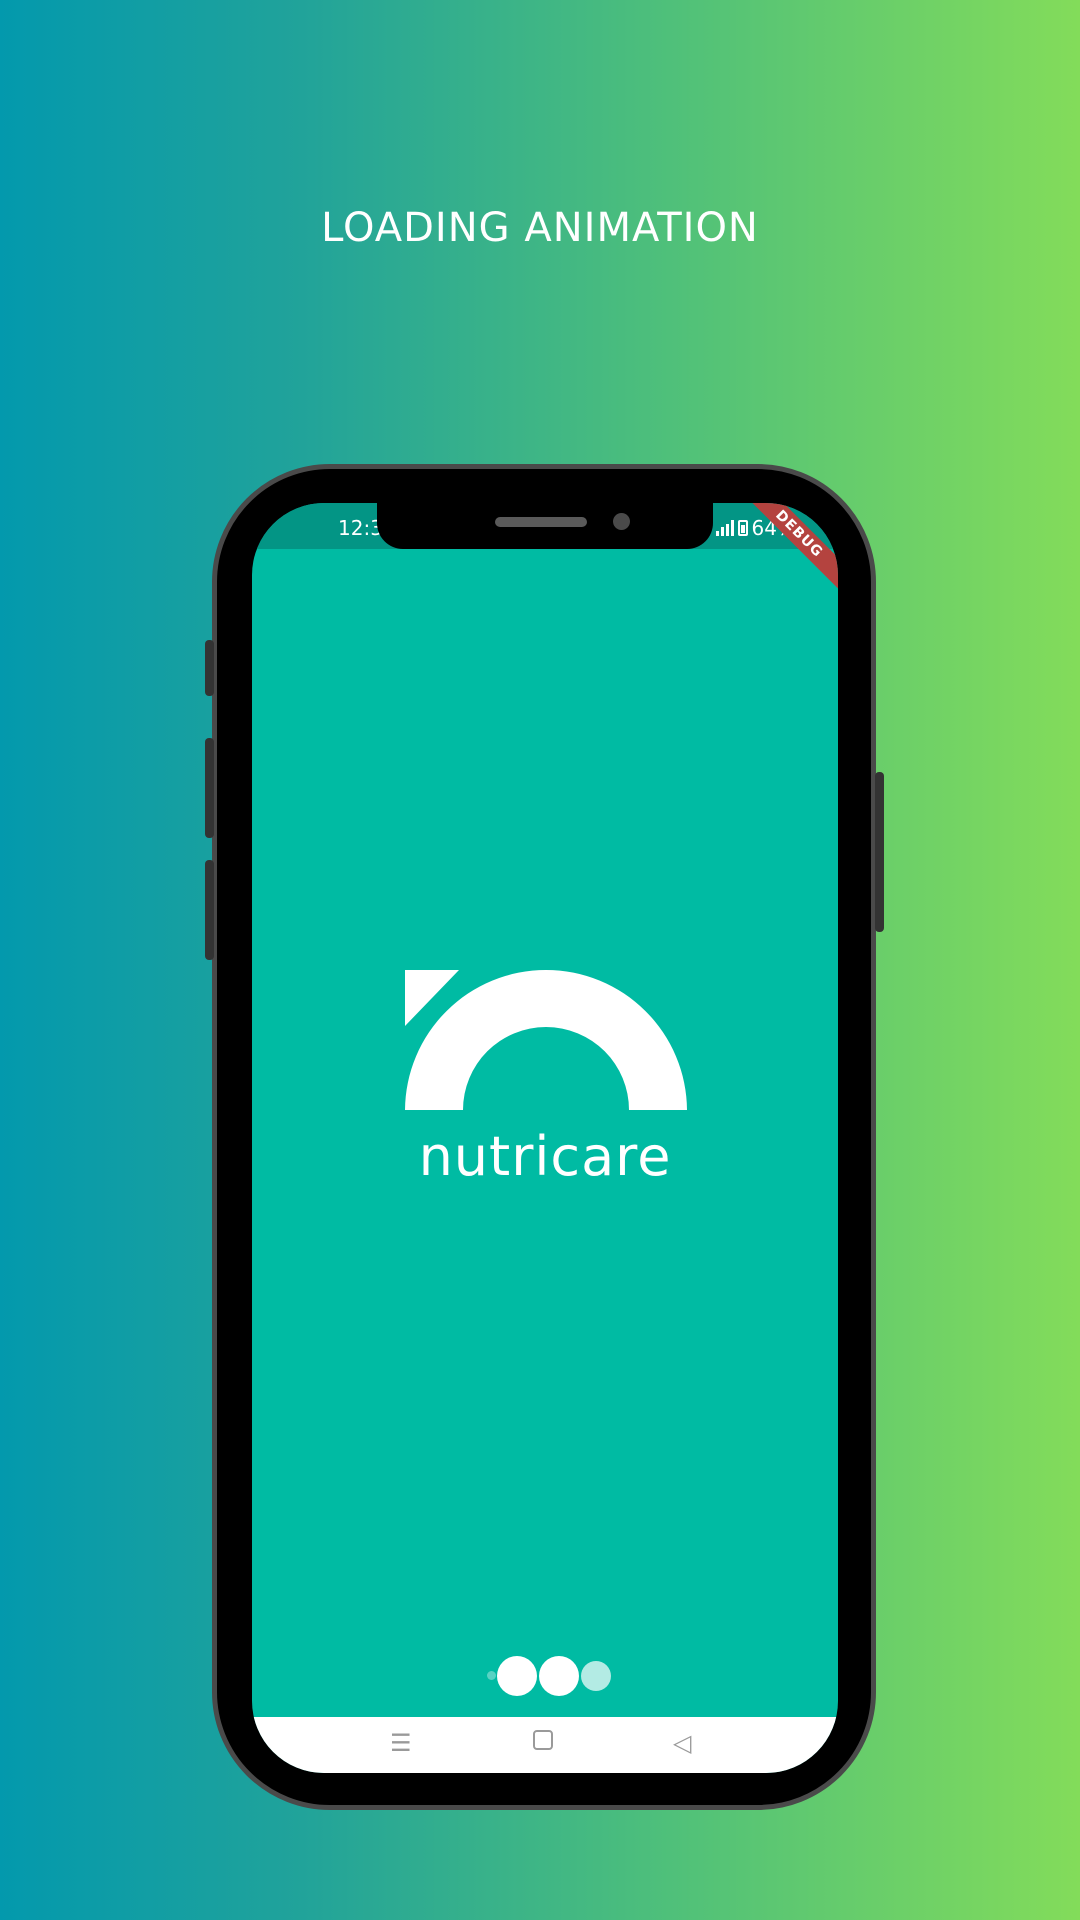 The width and height of the screenshot is (1080, 1920). Describe the element at coordinates (209, 788) in the screenshot. I see `volume-up-button` at that location.